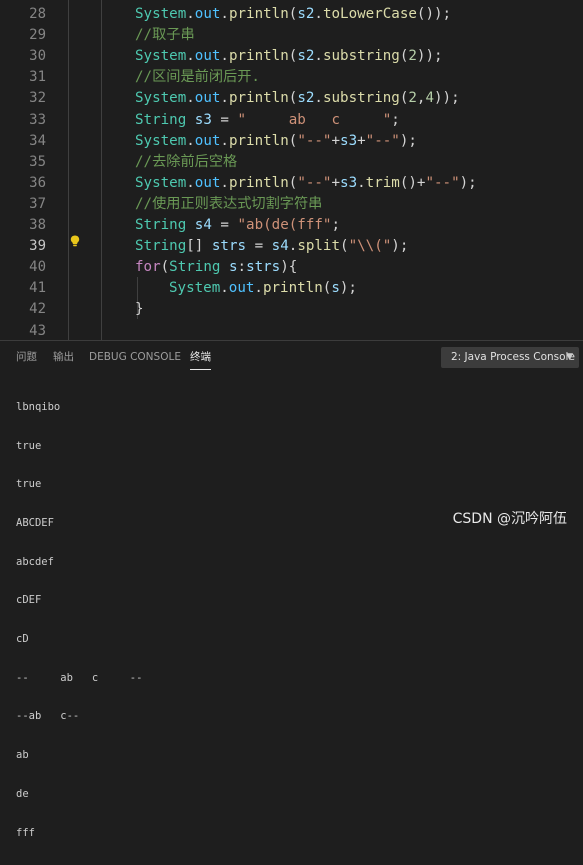 This screenshot has width=583, height=865. I want to click on code-token: 2, so click(412, 98).